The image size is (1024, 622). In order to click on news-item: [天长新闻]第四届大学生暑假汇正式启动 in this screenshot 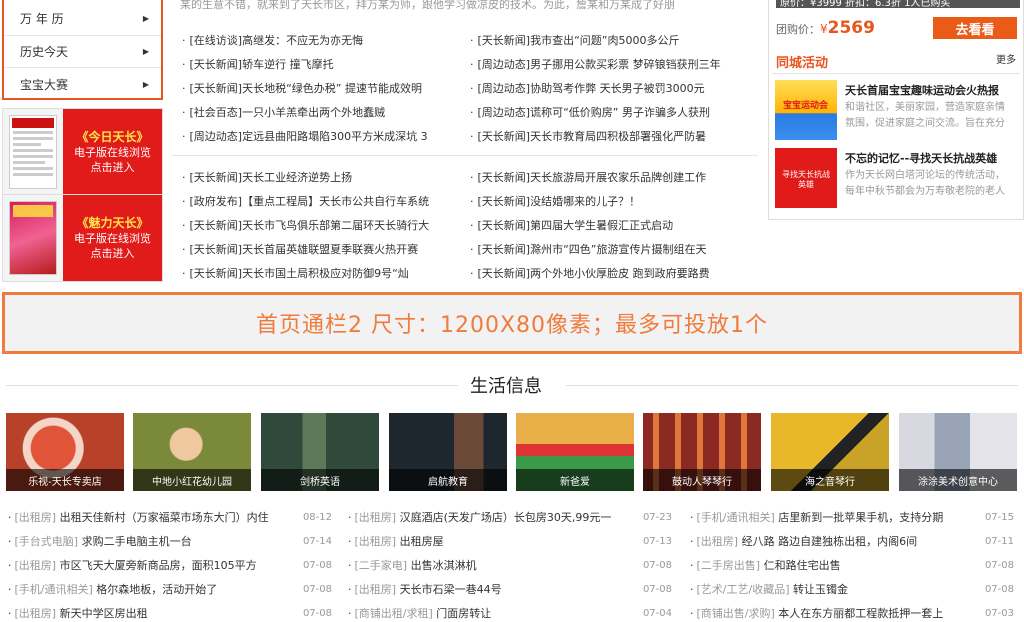, I will do `click(614, 226)`.